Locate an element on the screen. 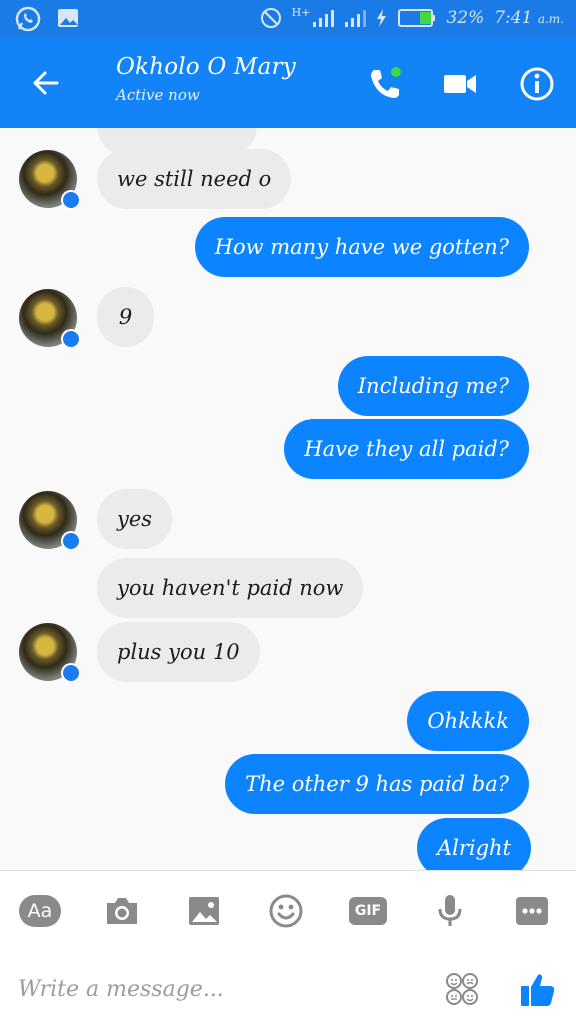 The height and width of the screenshot is (1024, 576). battery-percent: 32% is located at coordinates (465, 18).